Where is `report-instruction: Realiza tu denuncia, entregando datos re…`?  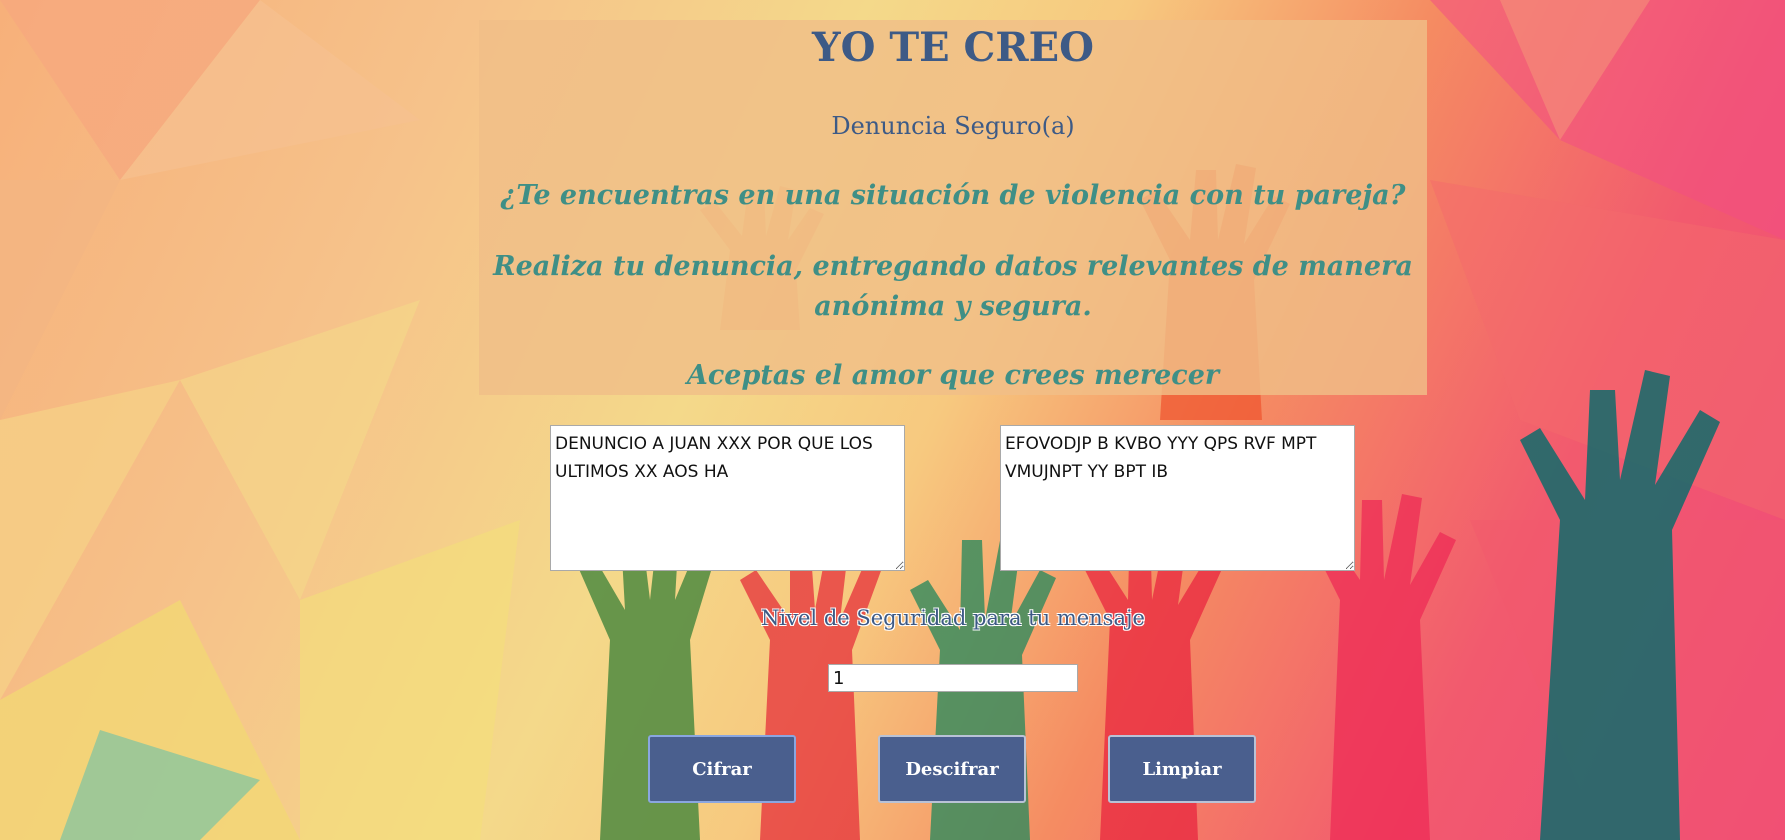 report-instruction: Realiza tu denuncia, entregando datos re… is located at coordinates (953, 286).